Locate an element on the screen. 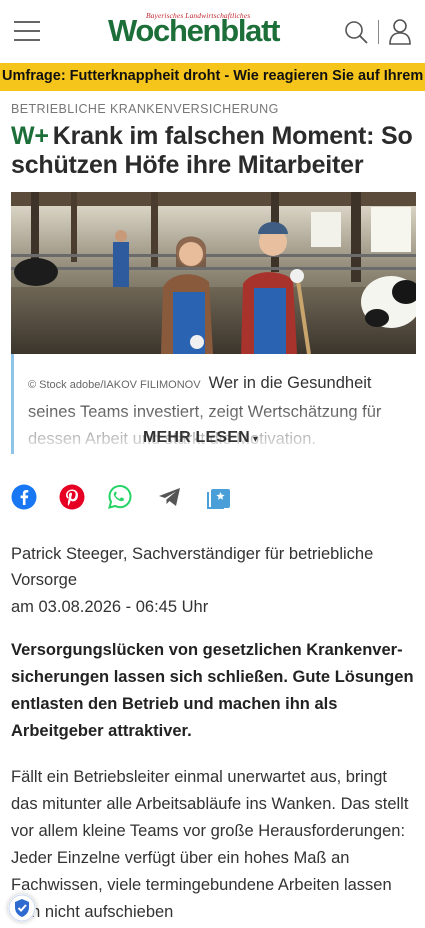 Image resolution: width=425 pixels, height=928 pixels. image-credit: © Stock adobe/IAKOV FILIMONOV is located at coordinates (114, 385).